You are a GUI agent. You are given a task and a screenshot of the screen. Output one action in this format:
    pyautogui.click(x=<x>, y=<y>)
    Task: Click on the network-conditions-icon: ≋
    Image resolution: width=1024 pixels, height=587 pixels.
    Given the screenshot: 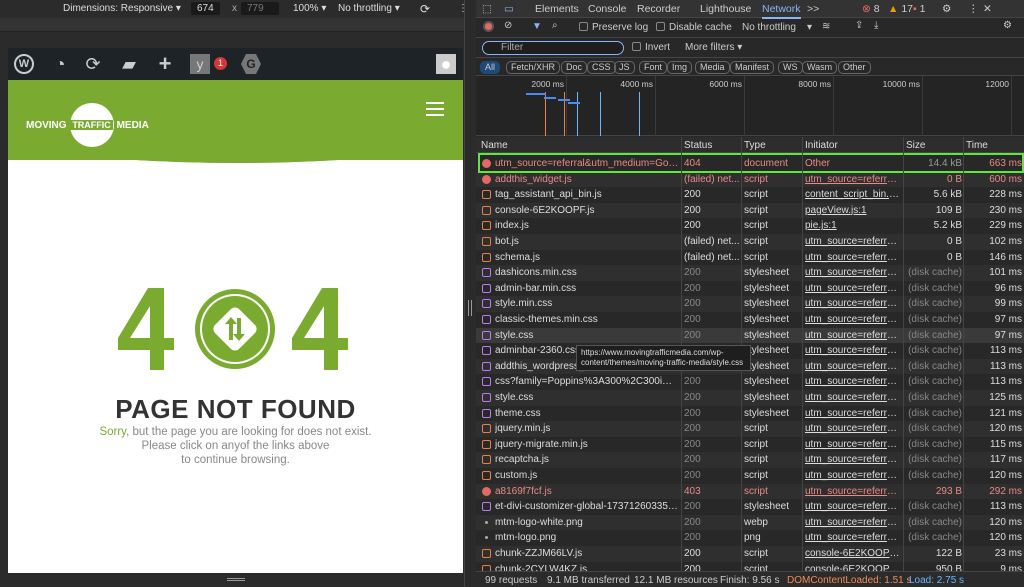 What is the action you would take?
    pyautogui.click(x=826, y=26)
    